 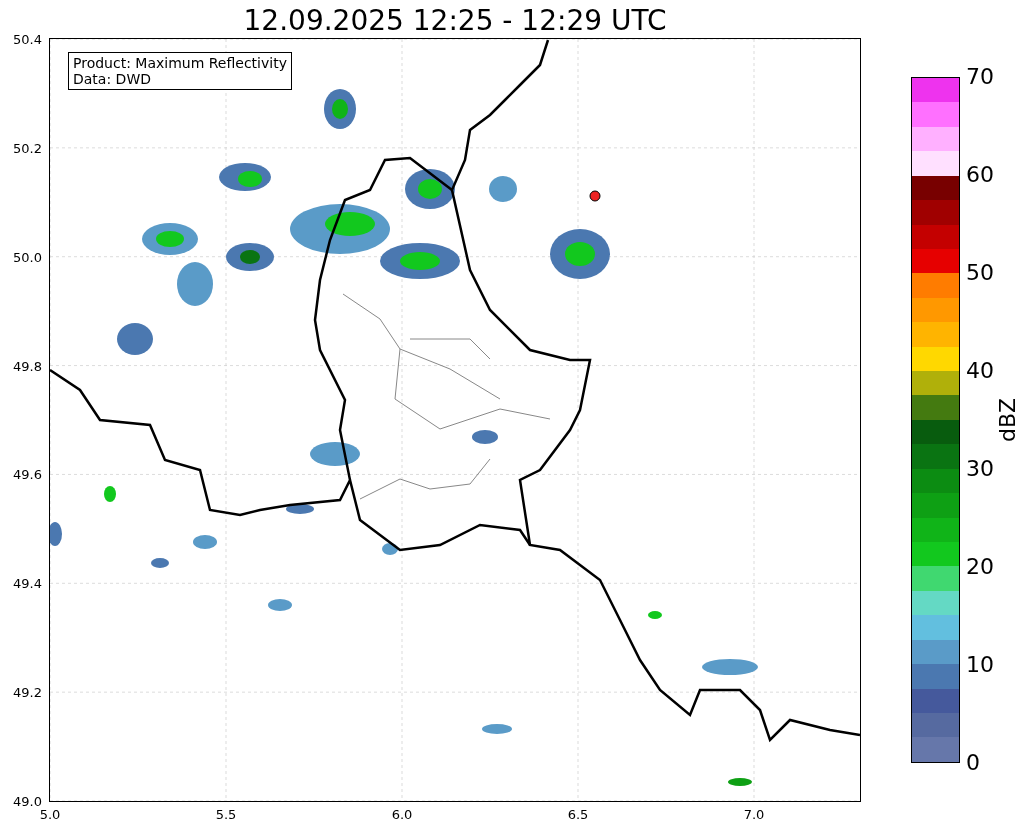 I want to click on colorbar-tick-label: 60, so click(x=980, y=175).